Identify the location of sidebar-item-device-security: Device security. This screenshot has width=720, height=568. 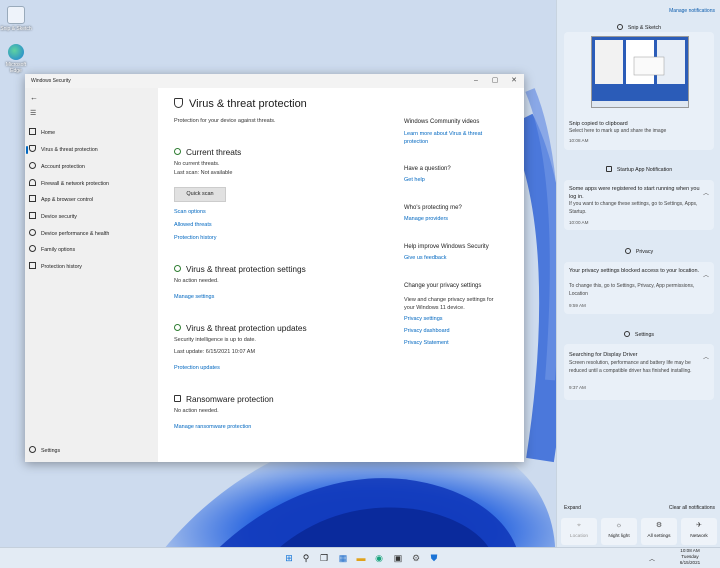
(91, 217).